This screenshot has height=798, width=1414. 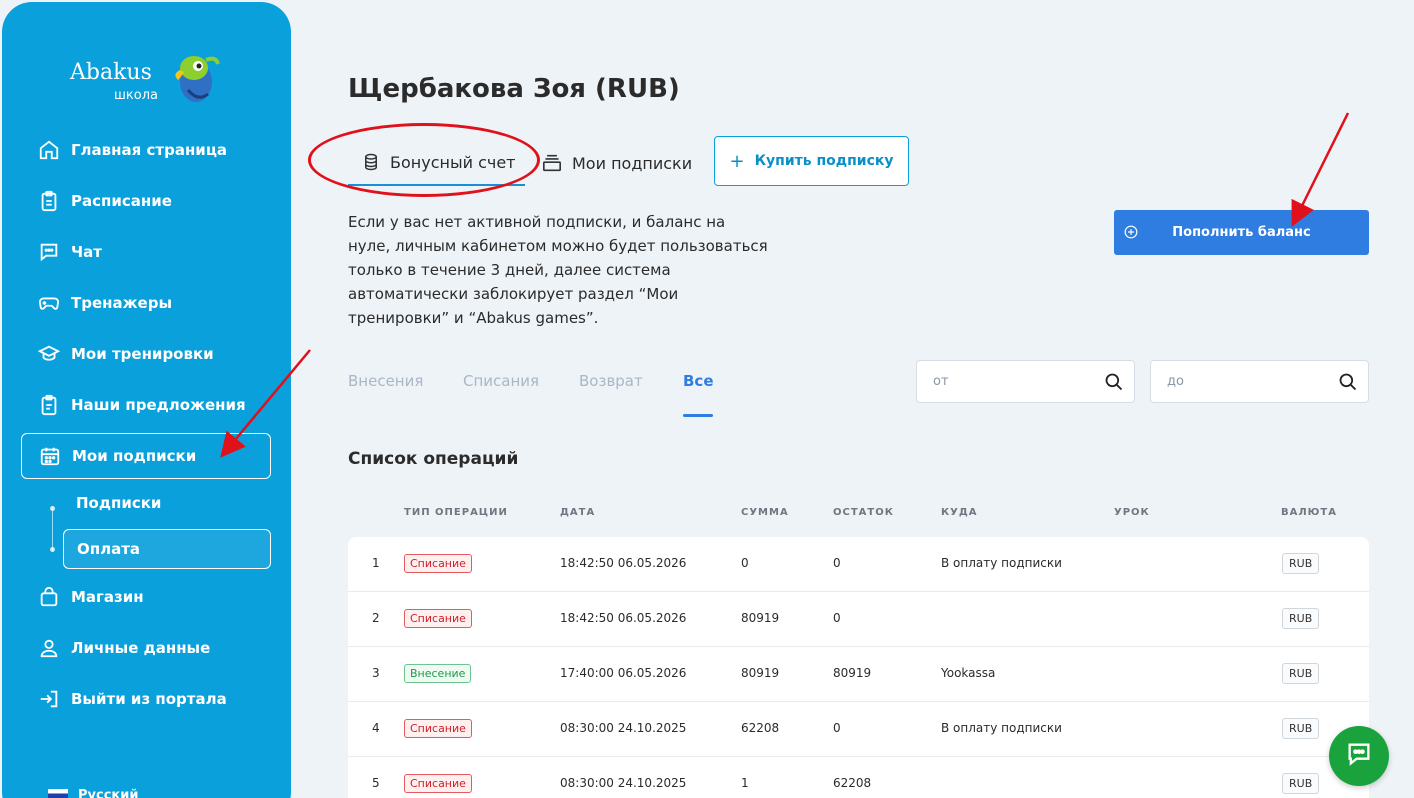 I want to click on buy-subscription-label: Купить подписку, so click(x=824, y=161).